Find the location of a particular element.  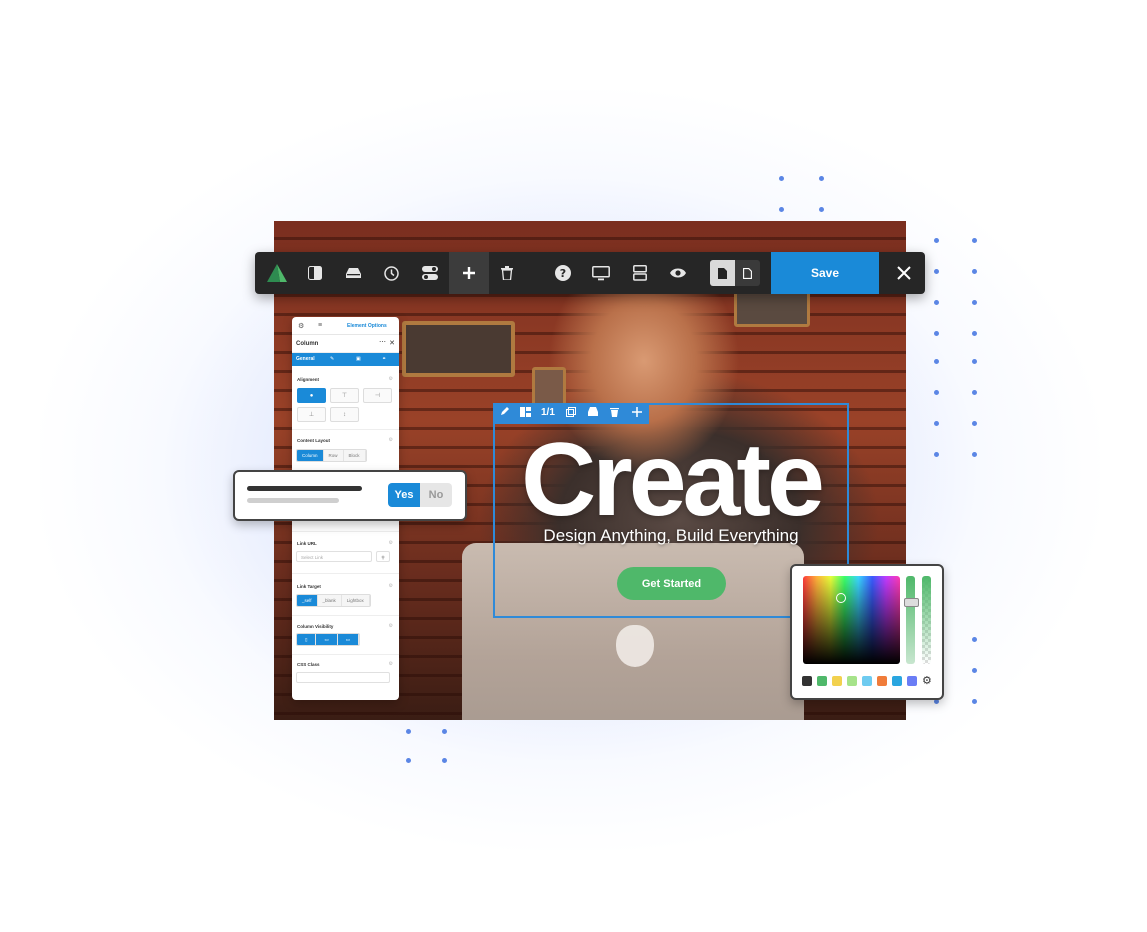

edit-icon is located at coordinates (504, 413).